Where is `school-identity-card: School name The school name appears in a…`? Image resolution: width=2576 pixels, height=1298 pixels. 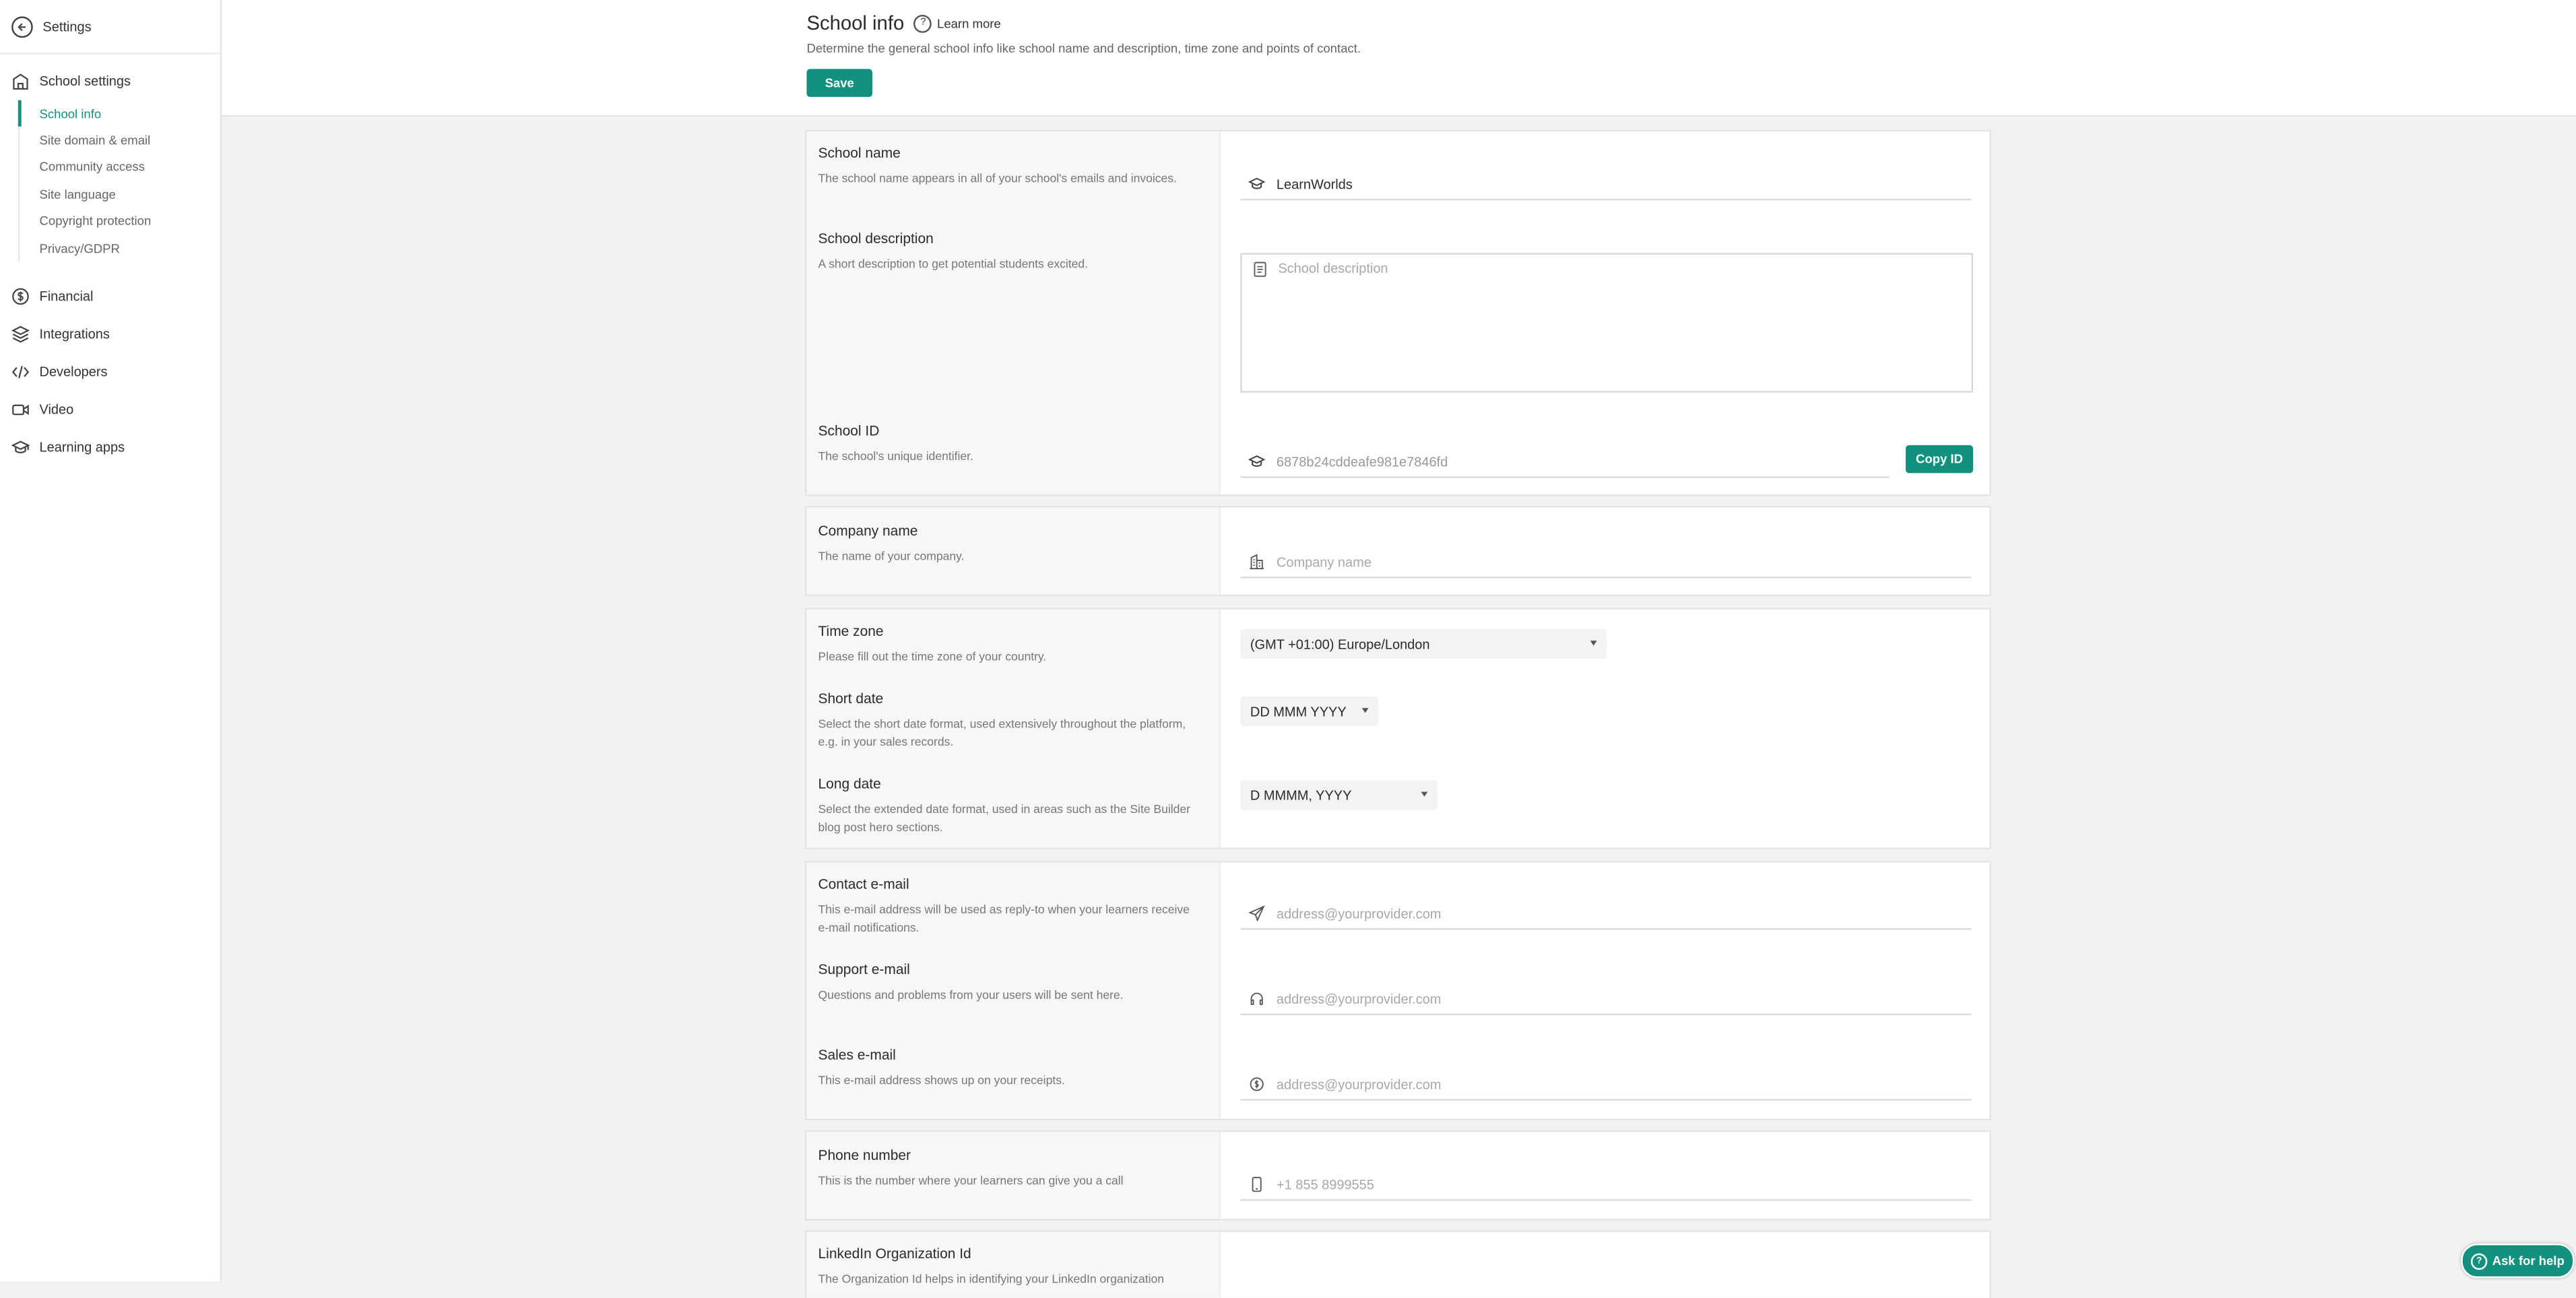
school-identity-card: School name The school name appears in a… is located at coordinates (1398, 312).